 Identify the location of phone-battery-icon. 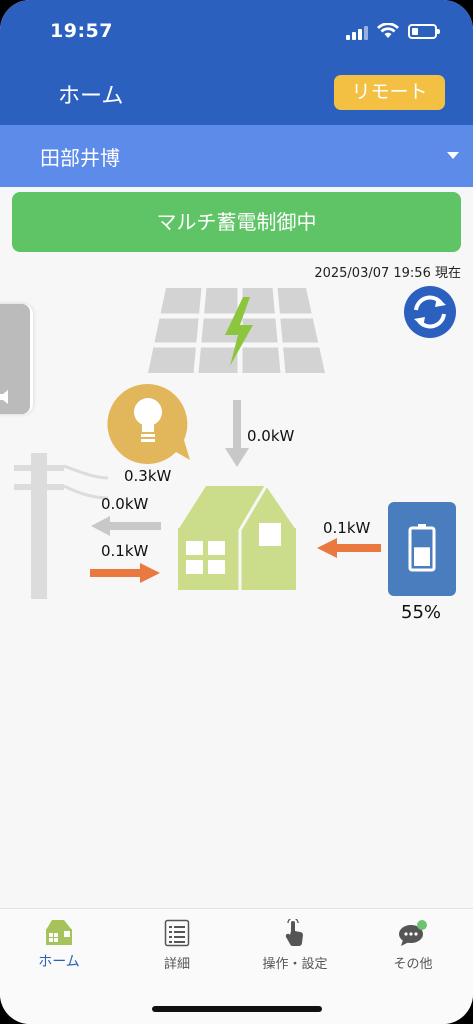
(424, 31).